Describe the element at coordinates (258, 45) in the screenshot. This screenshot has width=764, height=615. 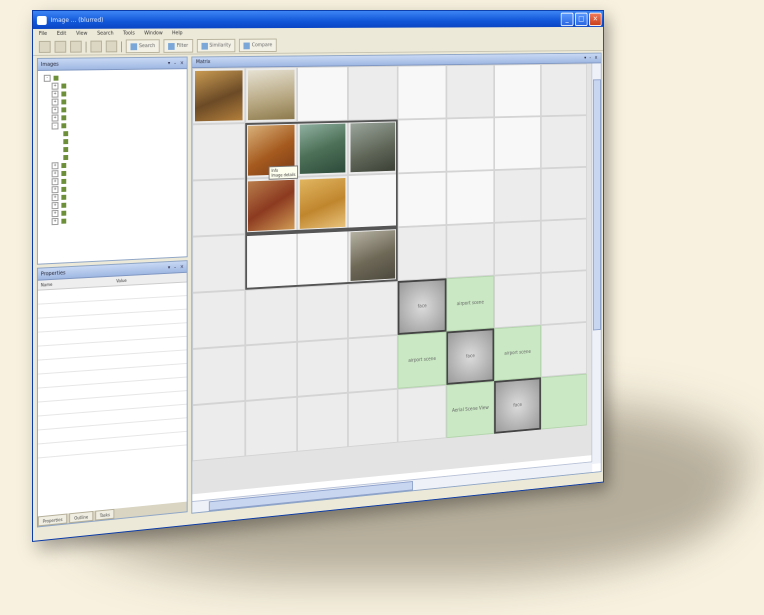
I see `compare-button: Compare` at that location.